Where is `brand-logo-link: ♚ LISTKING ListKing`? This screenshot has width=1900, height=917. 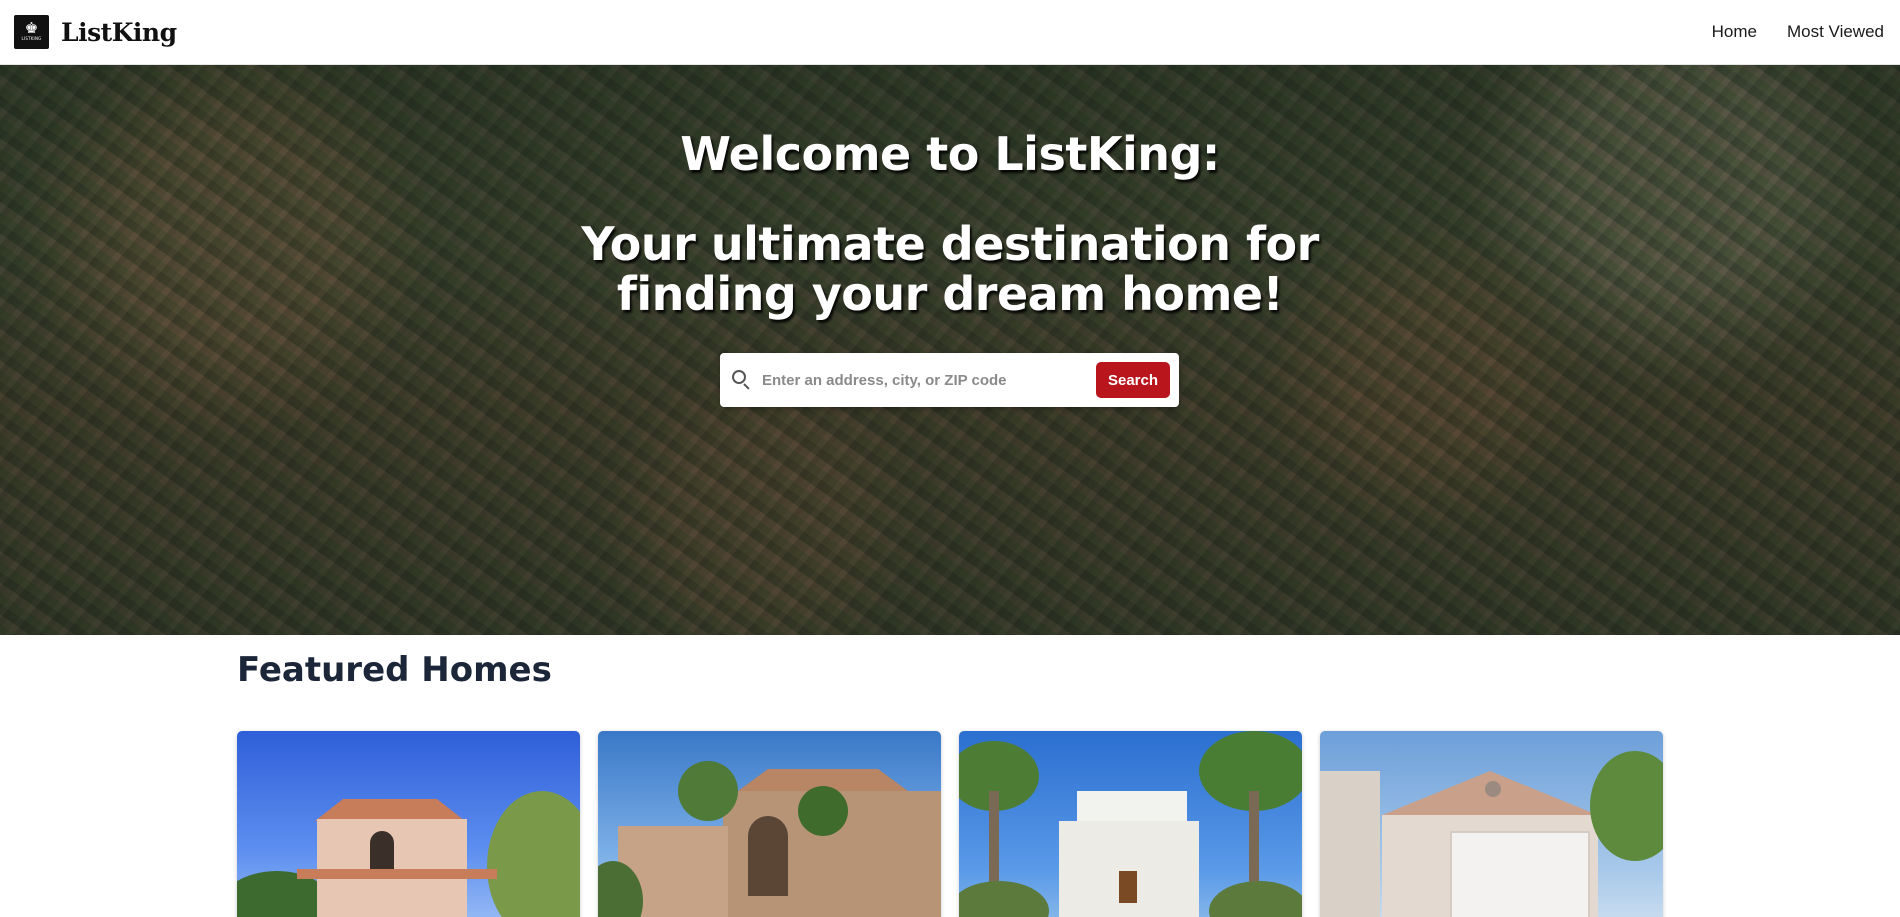 brand-logo-link: ♚ LISTKING ListKing is located at coordinates (95, 32).